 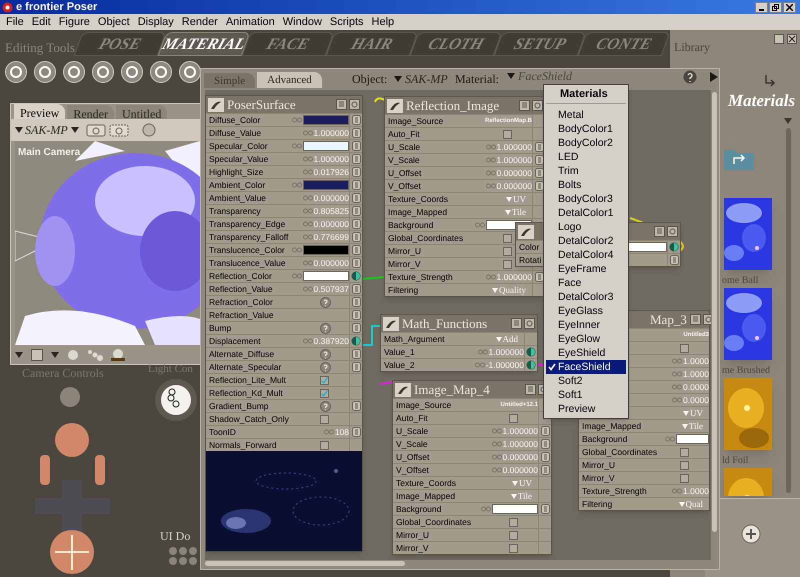 What do you see at coordinates (235, 211) in the screenshot?
I see `parameter-label: Transparency` at bounding box center [235, 211].